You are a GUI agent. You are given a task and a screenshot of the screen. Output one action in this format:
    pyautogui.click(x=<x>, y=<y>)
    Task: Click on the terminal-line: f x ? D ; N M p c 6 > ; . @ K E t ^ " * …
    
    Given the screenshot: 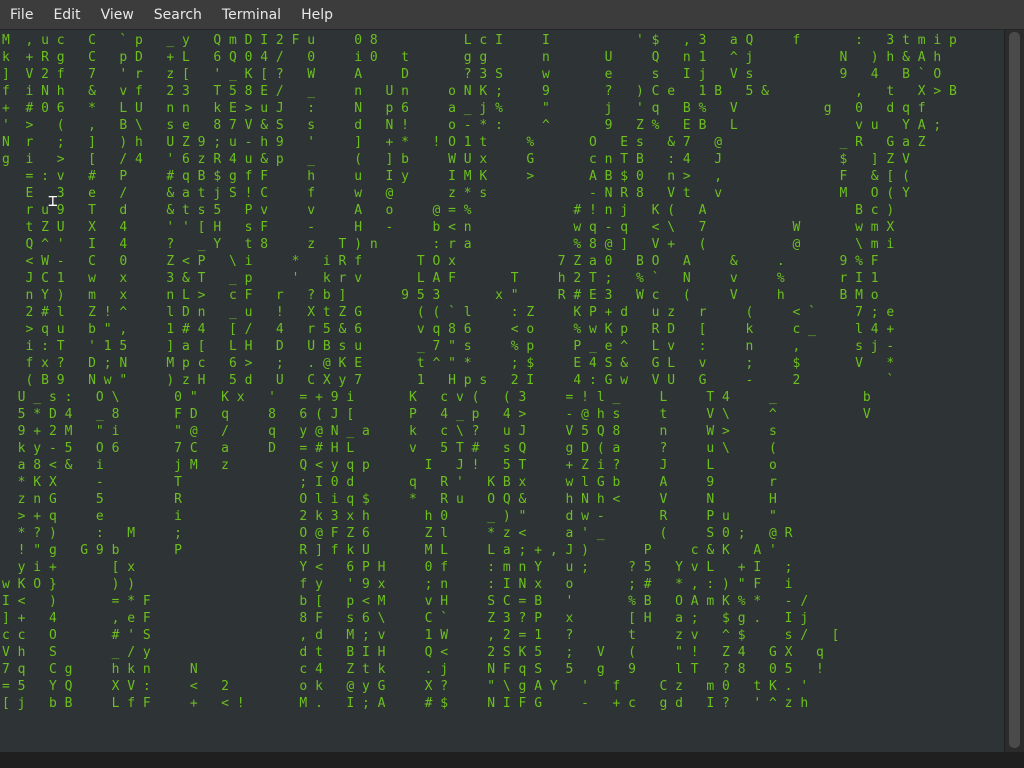 What is the action you would take?
    pyautogui.click(x=448, y=363)
    